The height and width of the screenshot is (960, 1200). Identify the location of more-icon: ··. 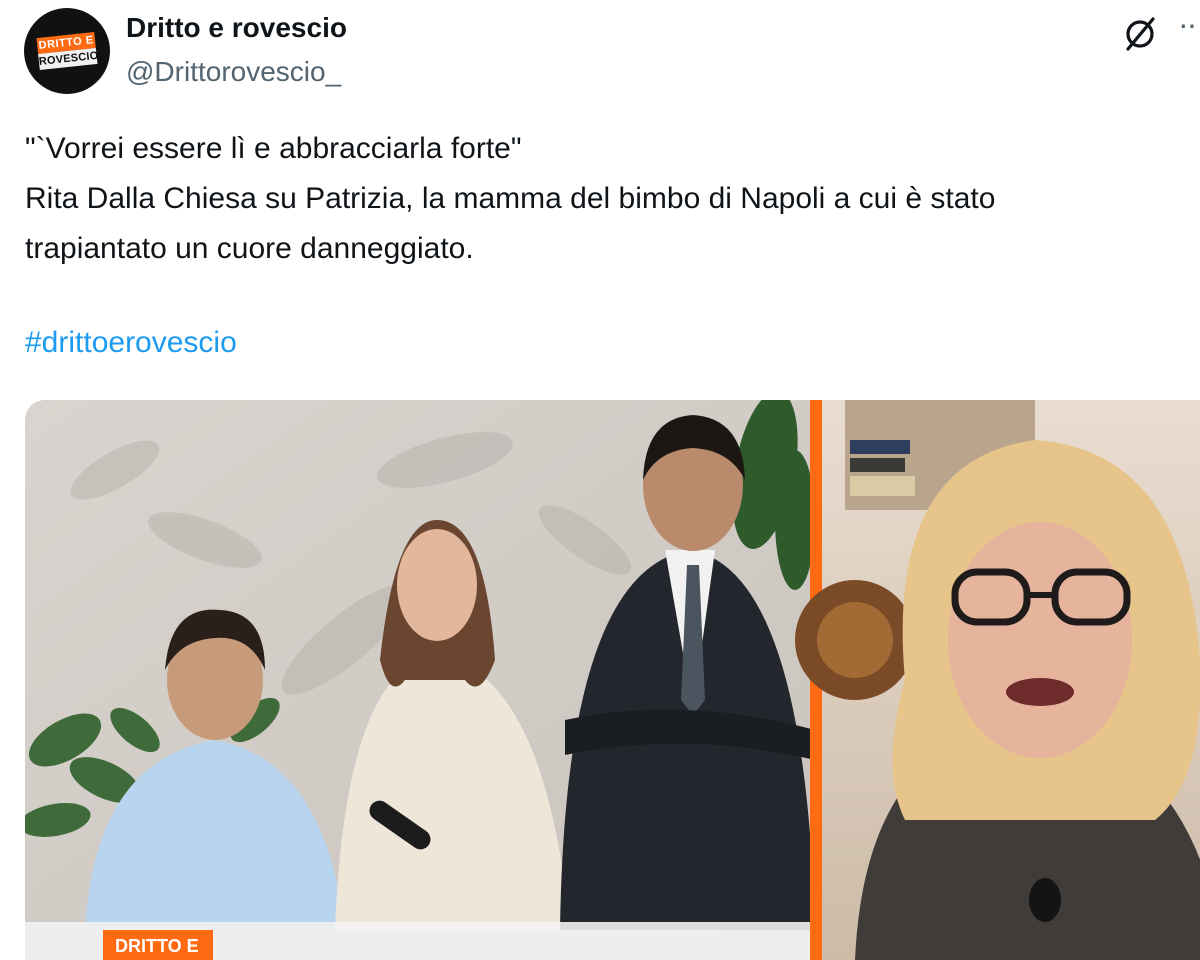
(1189, 24).